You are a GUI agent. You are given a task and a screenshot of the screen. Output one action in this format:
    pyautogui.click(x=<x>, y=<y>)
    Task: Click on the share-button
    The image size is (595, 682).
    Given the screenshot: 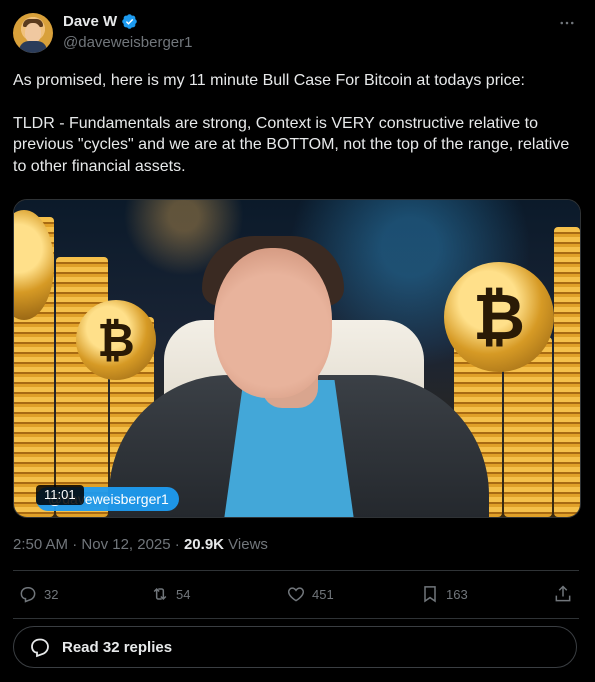 What is the action you would take?
    pyautogui.click(x=563, y=594)
    